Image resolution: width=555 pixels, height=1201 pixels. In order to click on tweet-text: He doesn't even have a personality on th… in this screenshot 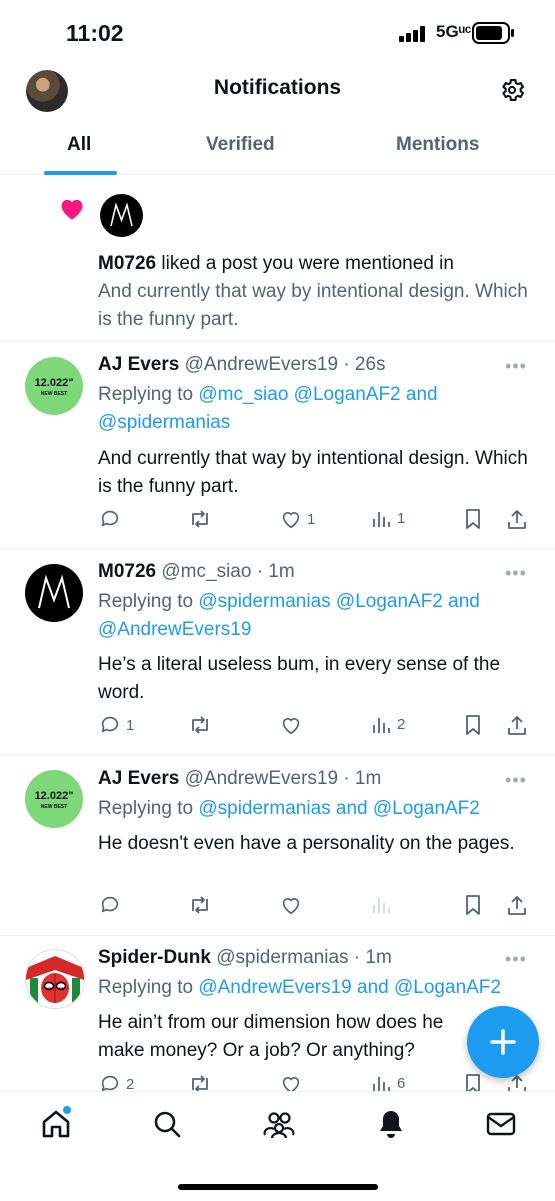, I will do `click(306, 843)`.